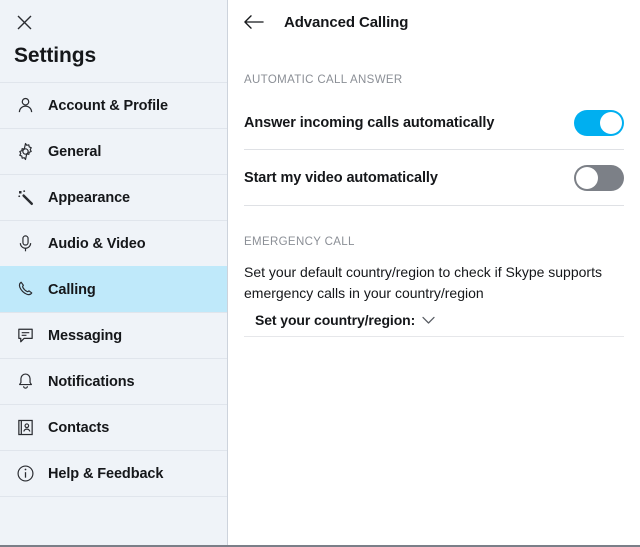 The height and width of the screenshot is (547, 640). Describe the element at coordinates (25, 428) in the screenshot. I see `contact-card-icon` at that location.